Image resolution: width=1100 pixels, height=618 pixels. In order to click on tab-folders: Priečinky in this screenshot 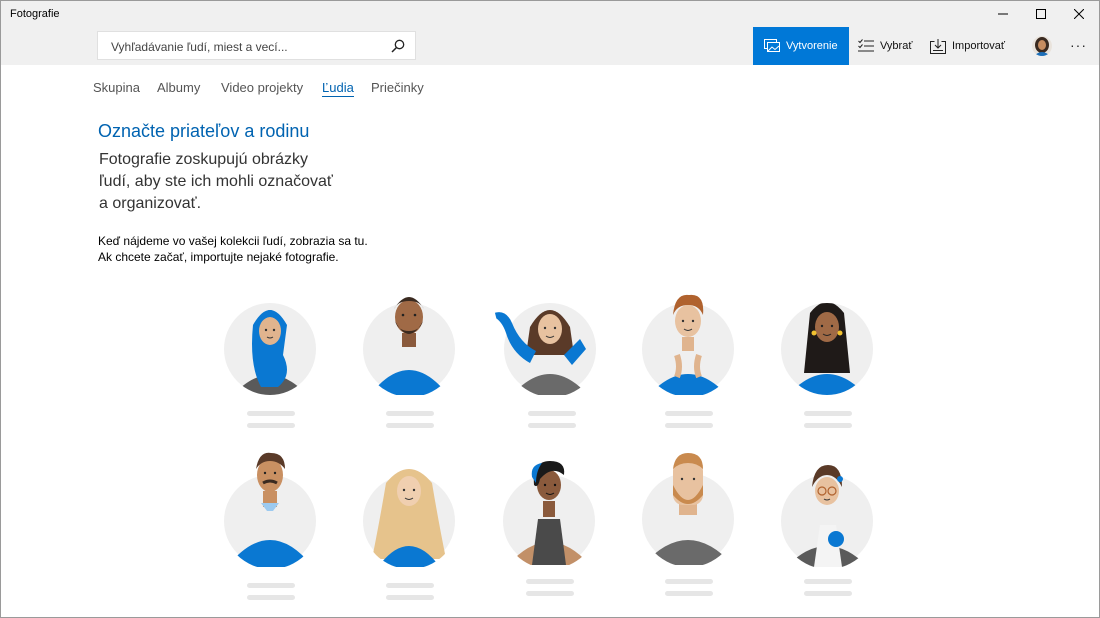, I will do `click(397, 87)`.